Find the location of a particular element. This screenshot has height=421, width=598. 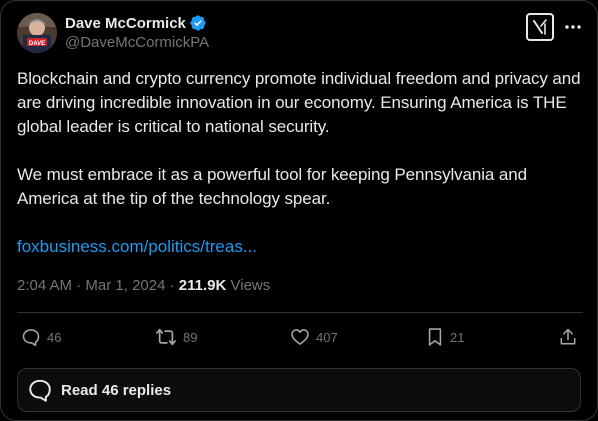

share-icon is located at coordinates (568, 336).